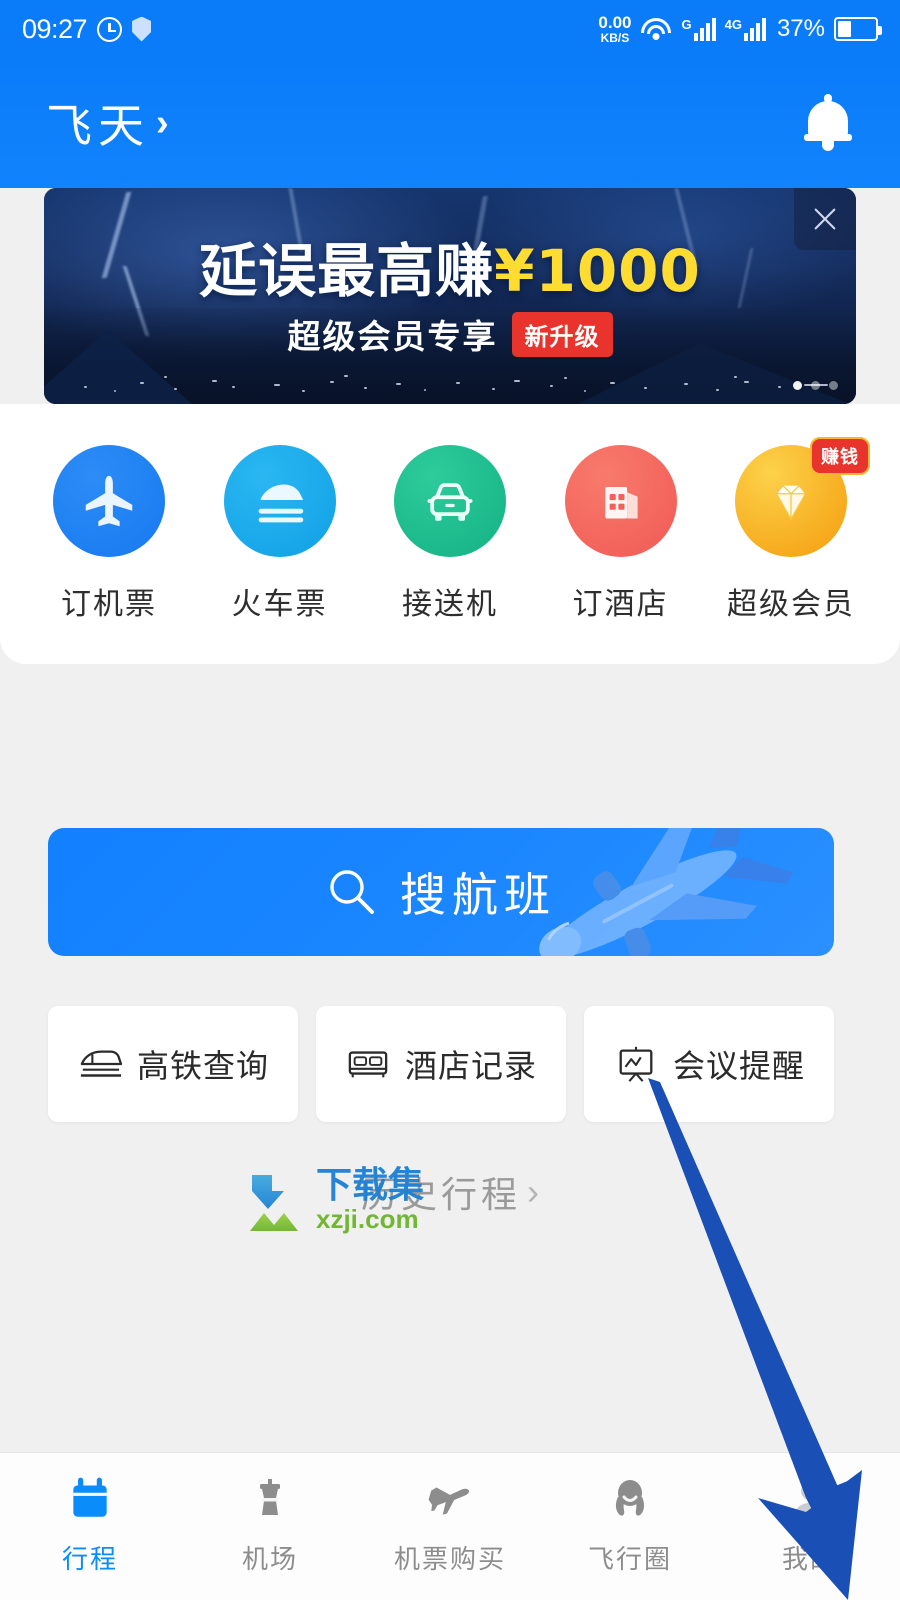 The height and width of the screenshot is (1600, 900). I want to click on app-header: 飞天 ›, so click(450, 123).